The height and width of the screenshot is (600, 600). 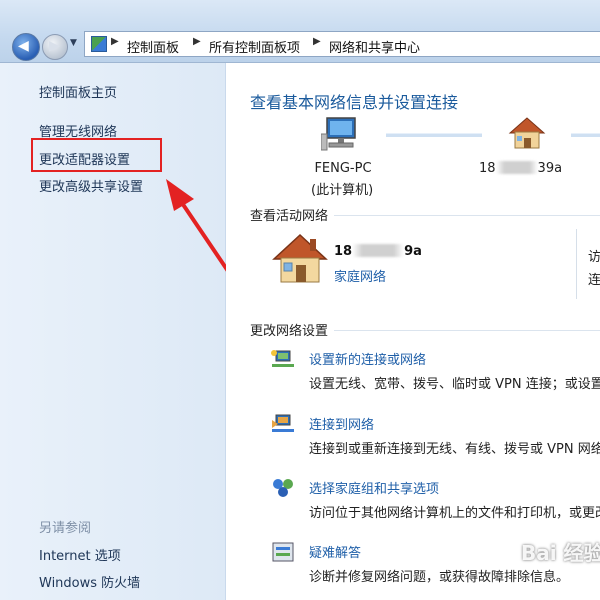 What do you see at coordinates (594, 280) in the screenshot?
I see `connections-label: 连` at bounding box center [594, 280].